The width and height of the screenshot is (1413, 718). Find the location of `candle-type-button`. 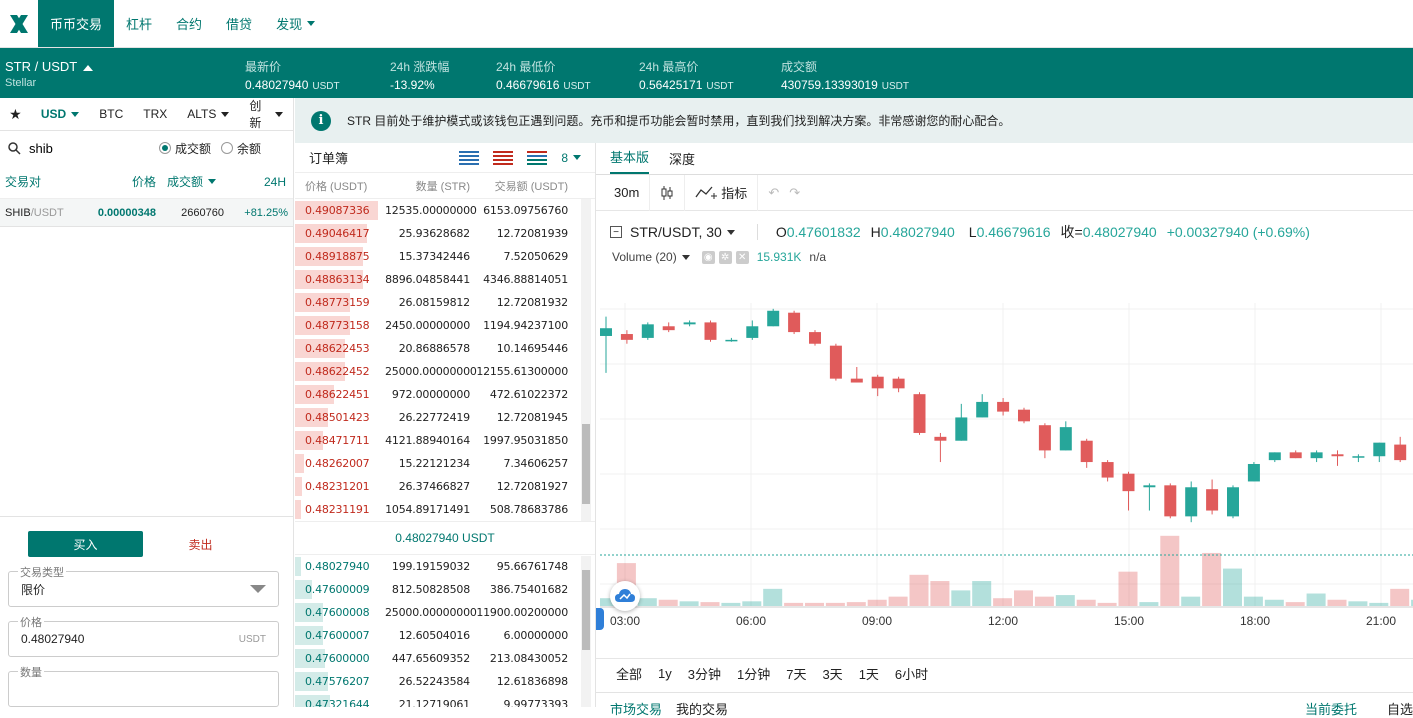

candle-type-button is located at coordinates (668, 192).